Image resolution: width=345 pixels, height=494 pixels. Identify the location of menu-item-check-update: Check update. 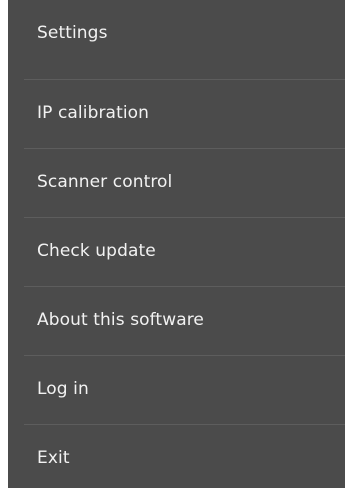
(176, 252).